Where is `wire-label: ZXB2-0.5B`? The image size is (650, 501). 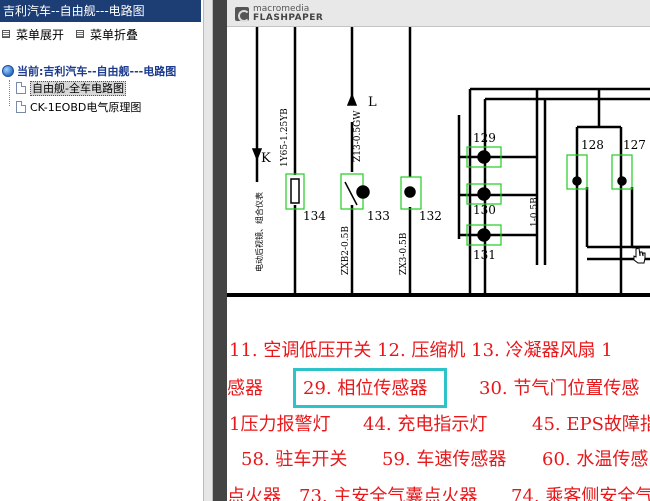
wire-label: ZXB2-0.5B is located at coordinates (346, 250).